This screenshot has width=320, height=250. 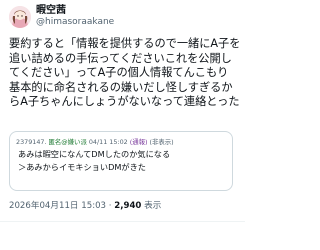 I want to click on quote-report-link: (通報), so click(x=139, y=142).